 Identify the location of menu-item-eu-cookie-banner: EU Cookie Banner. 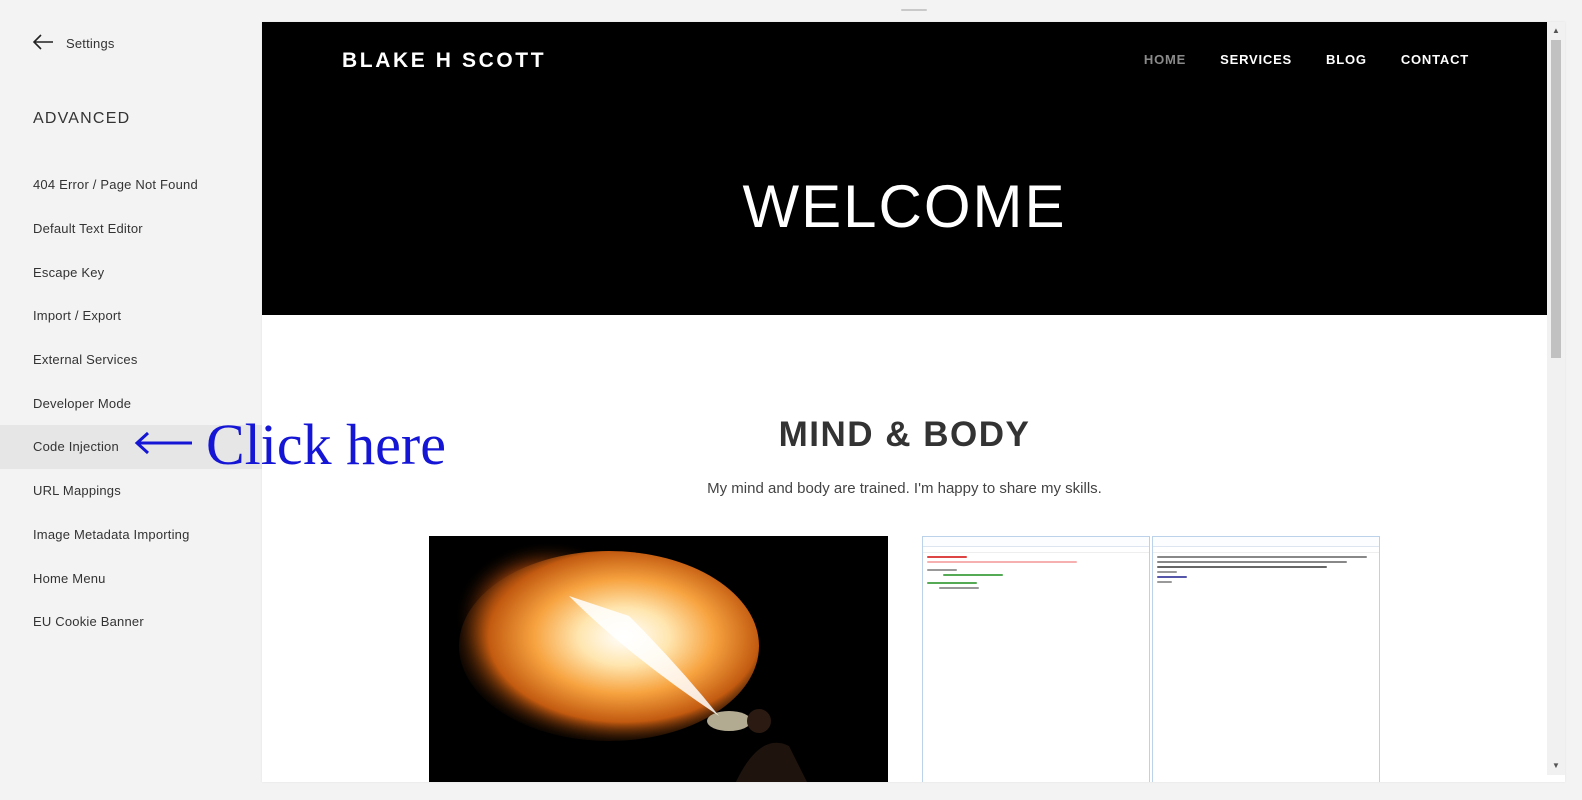
(131, 622).